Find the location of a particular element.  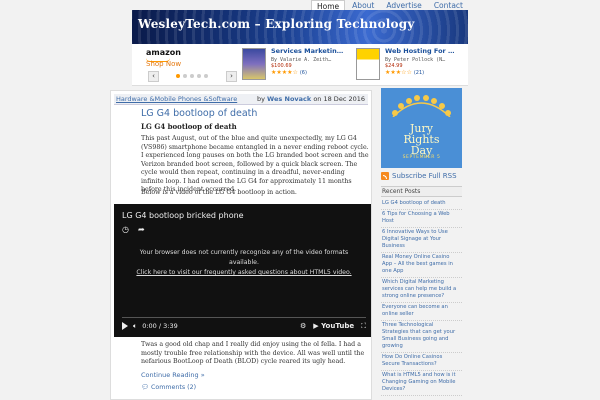

recent-posts-heading: Recent Posts is located at coordinates (421, 191).